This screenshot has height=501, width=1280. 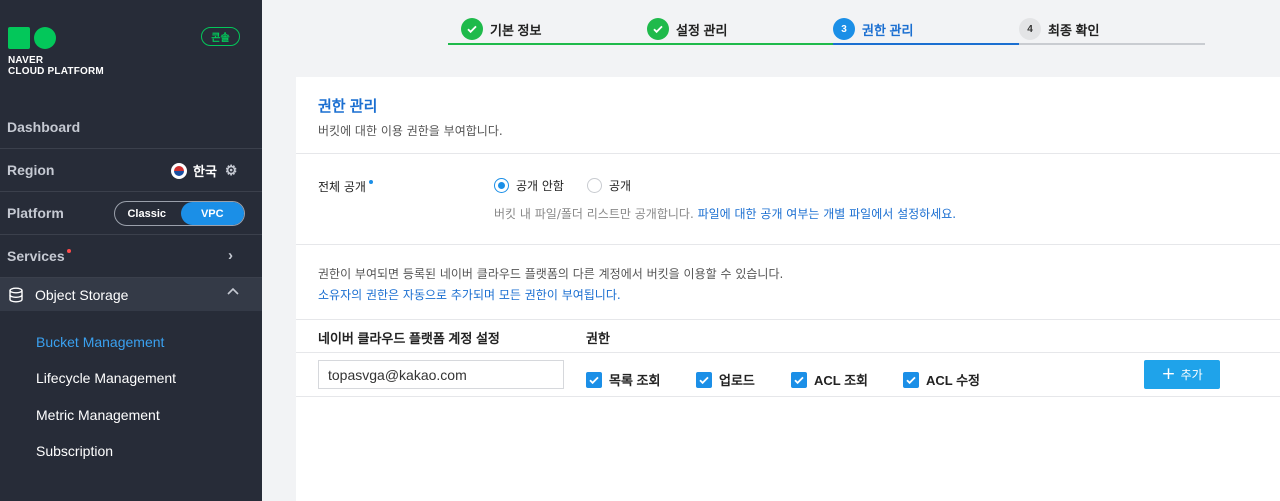 I want to click on page-title: 권한 관리, so click(x=348, y=106).